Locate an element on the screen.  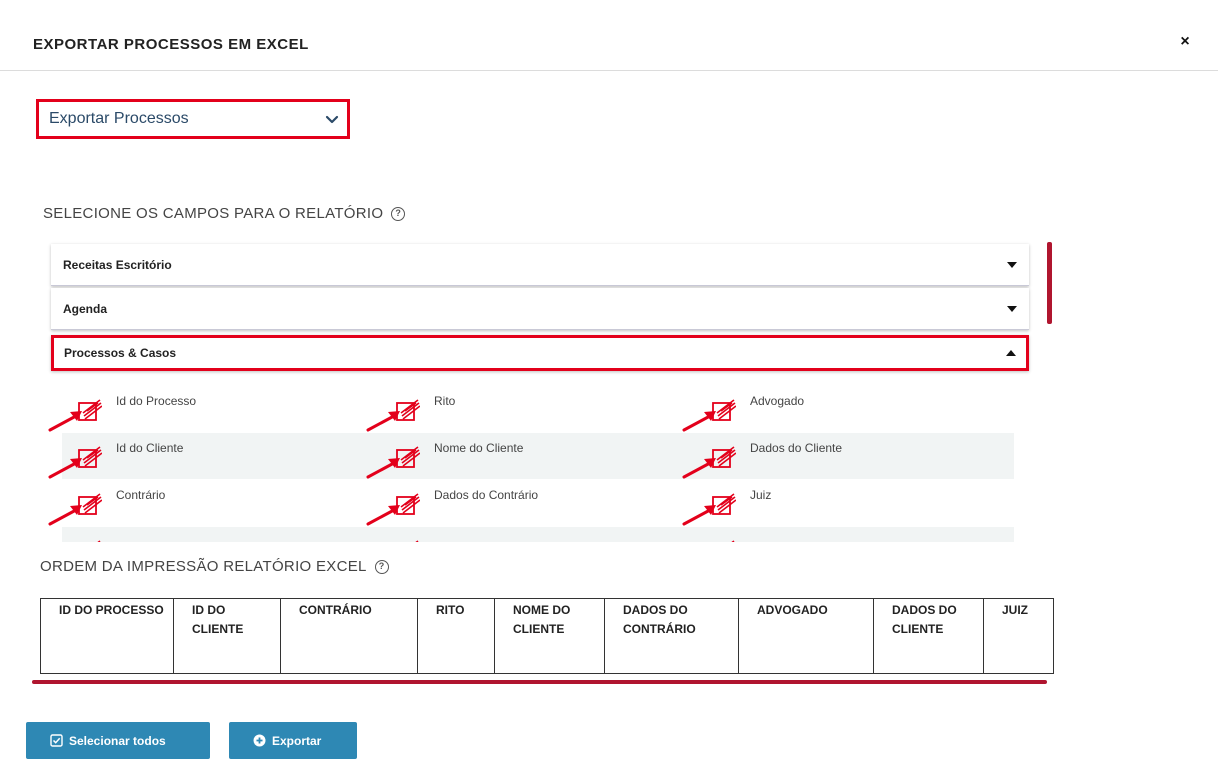
accordion-label: Processos & Casos is located at coordinates (120, 353).